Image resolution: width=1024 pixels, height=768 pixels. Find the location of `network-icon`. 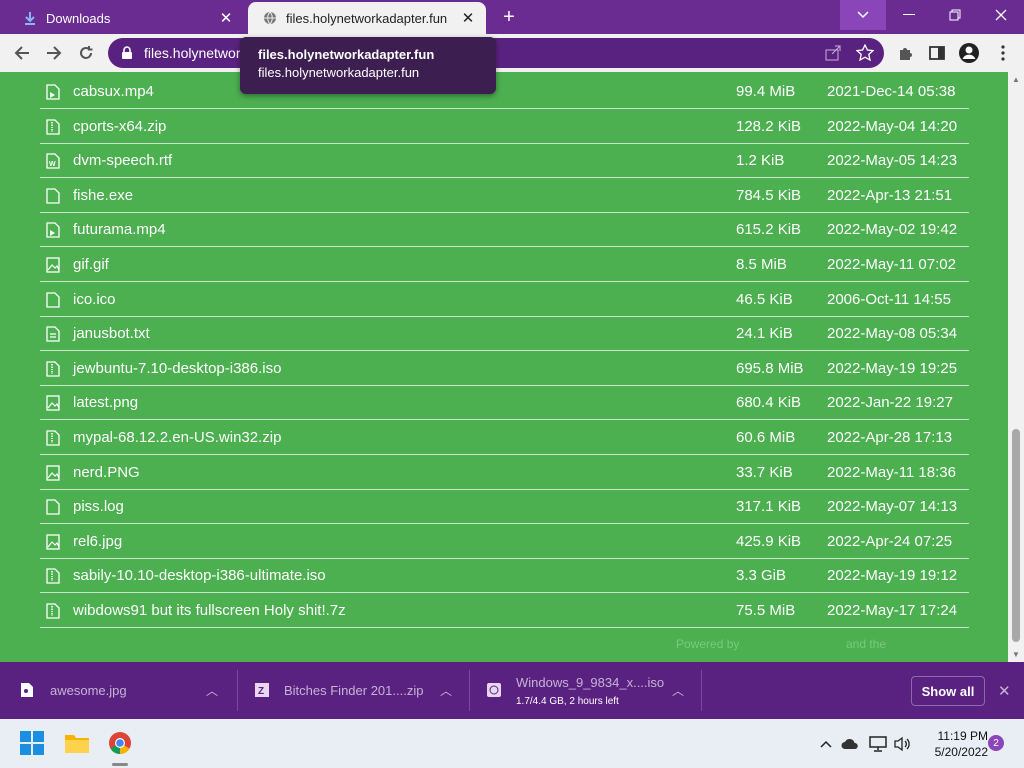

network-icon is located at coordinates (878, 744).